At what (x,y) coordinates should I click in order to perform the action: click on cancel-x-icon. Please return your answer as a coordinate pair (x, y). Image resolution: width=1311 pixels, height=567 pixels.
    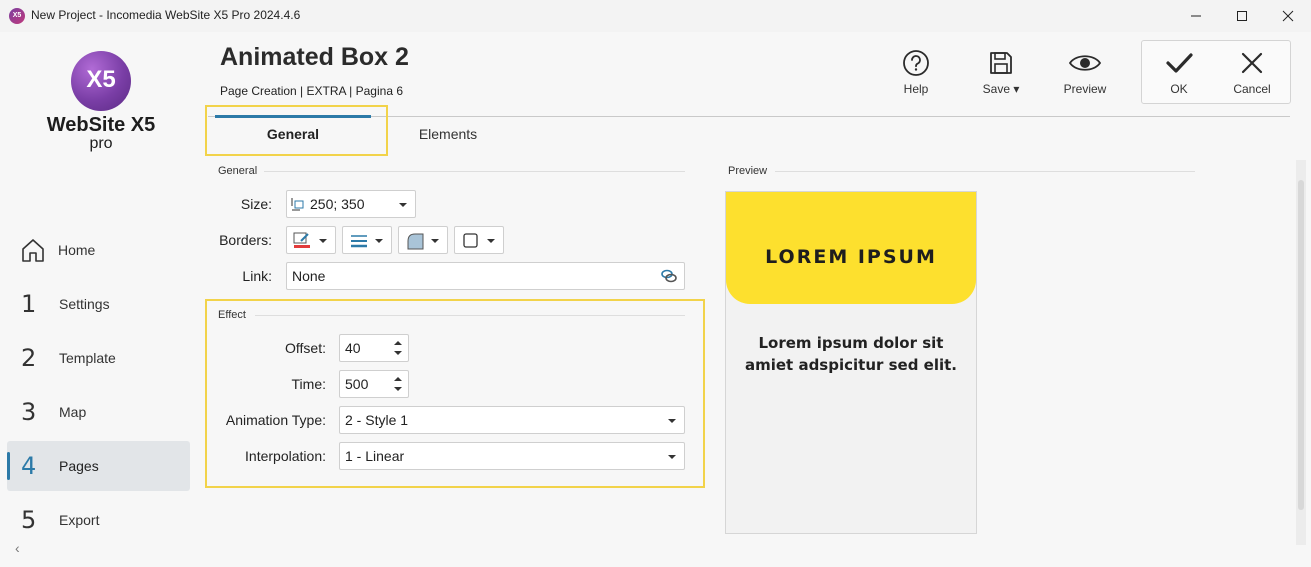
    Looking at the image, I should click on (1252, 63).